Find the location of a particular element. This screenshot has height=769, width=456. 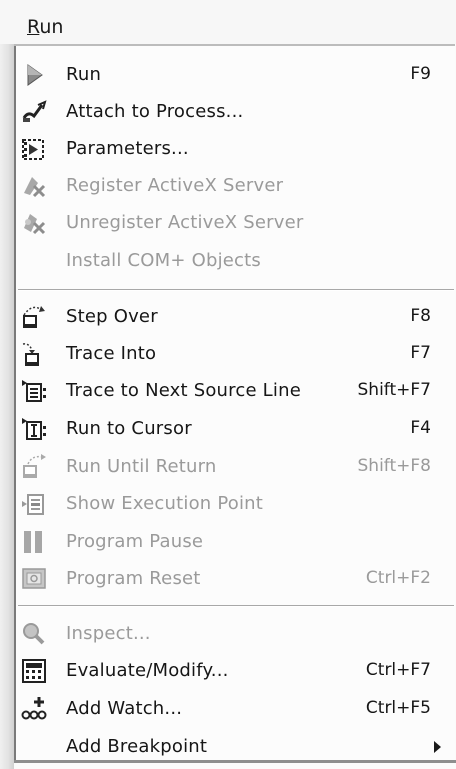

menu-item-label: Show Execution Point is located at coordinates (165, 503).